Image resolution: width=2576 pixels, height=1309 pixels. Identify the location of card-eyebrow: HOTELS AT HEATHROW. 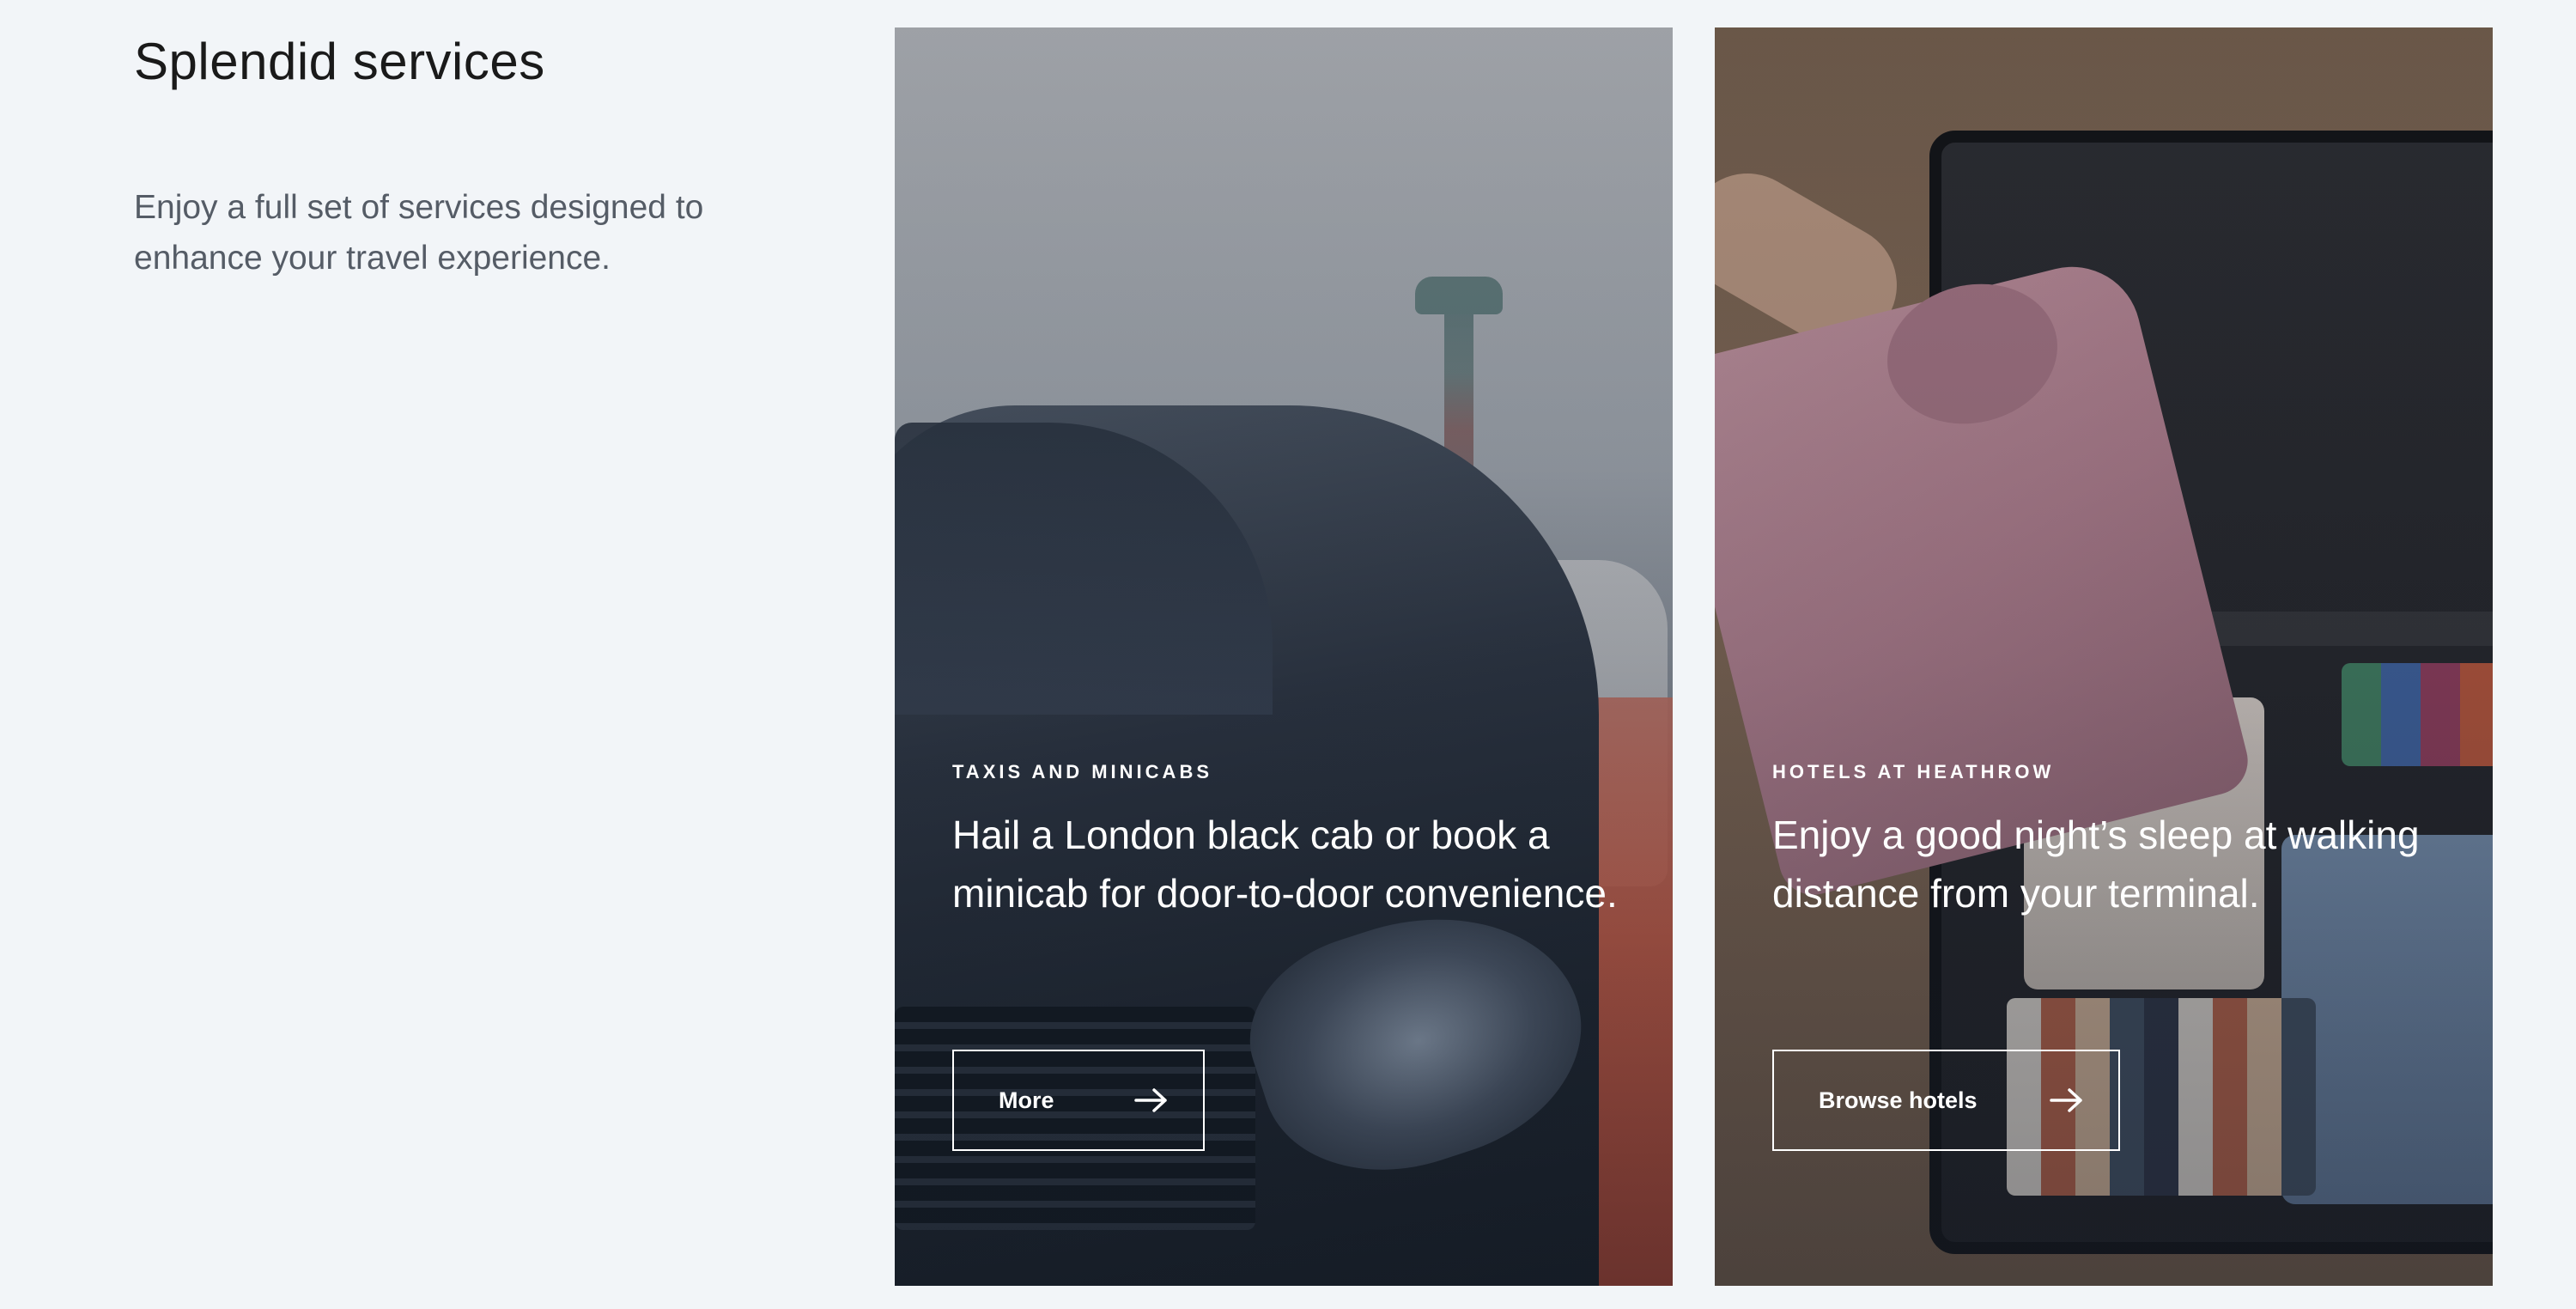
(1914, 771).